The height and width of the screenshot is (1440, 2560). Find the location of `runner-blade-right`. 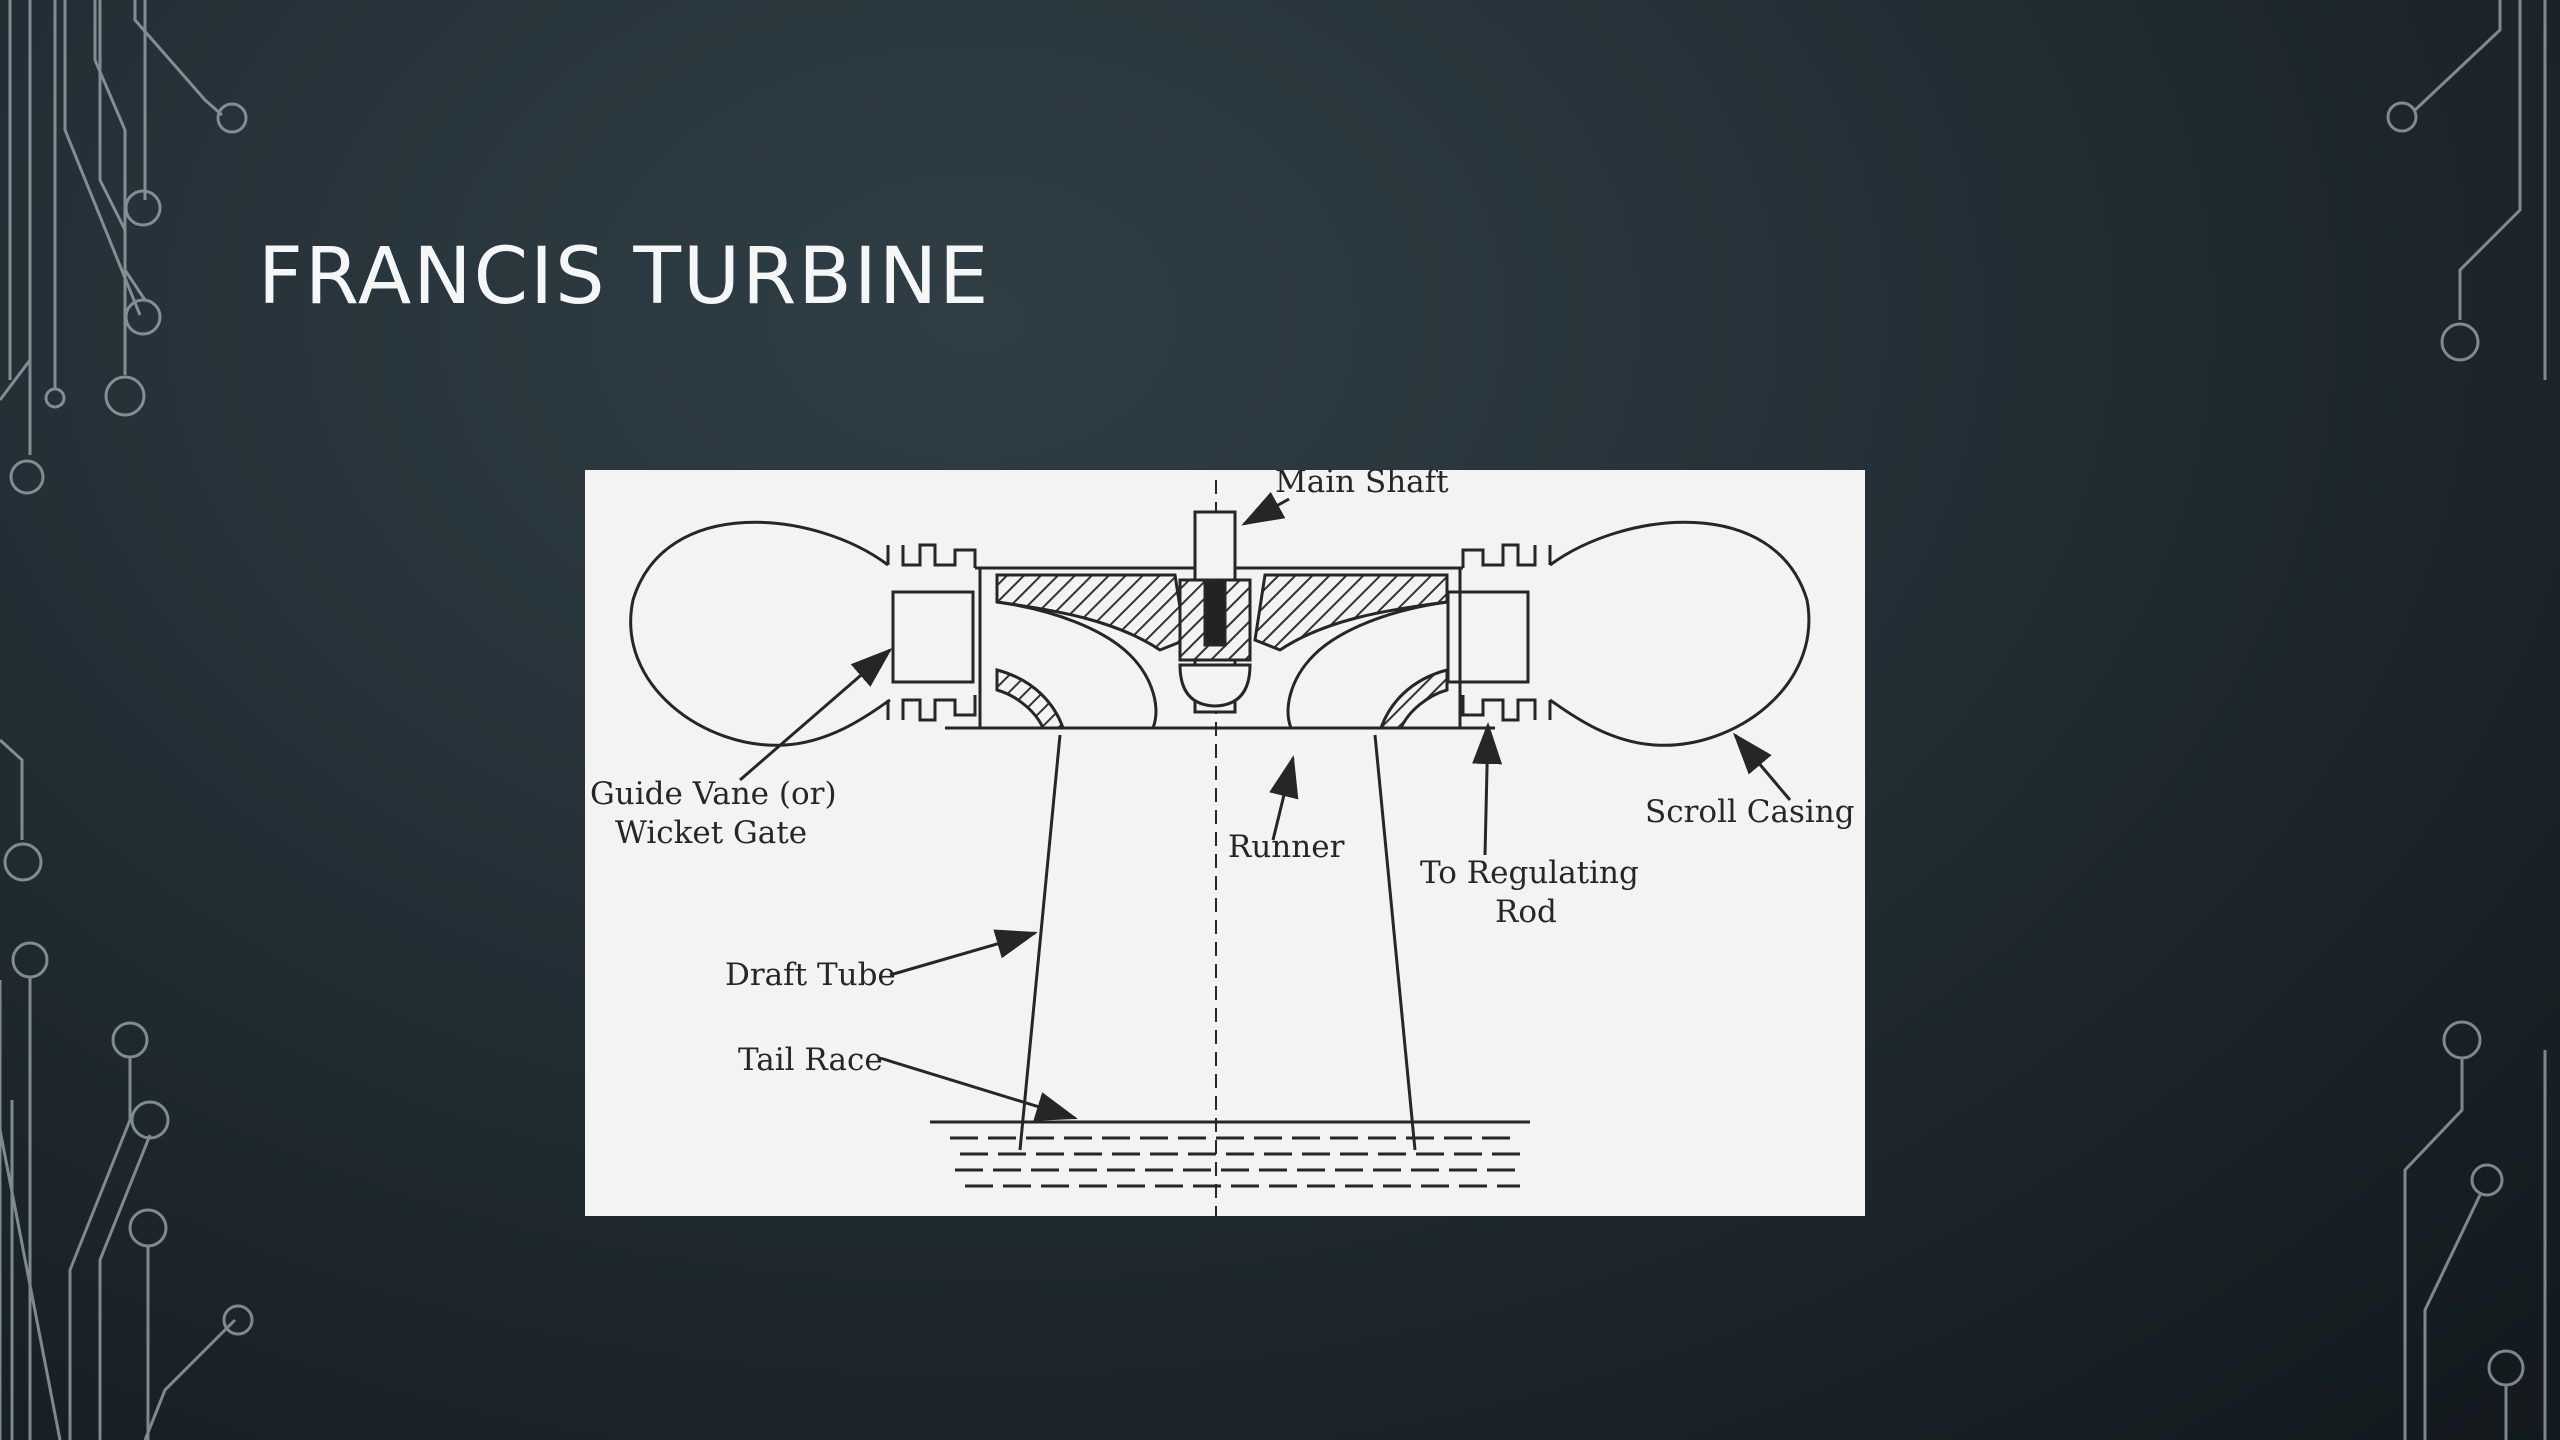

runner-blade-right is located at coordinates (1413, 699).